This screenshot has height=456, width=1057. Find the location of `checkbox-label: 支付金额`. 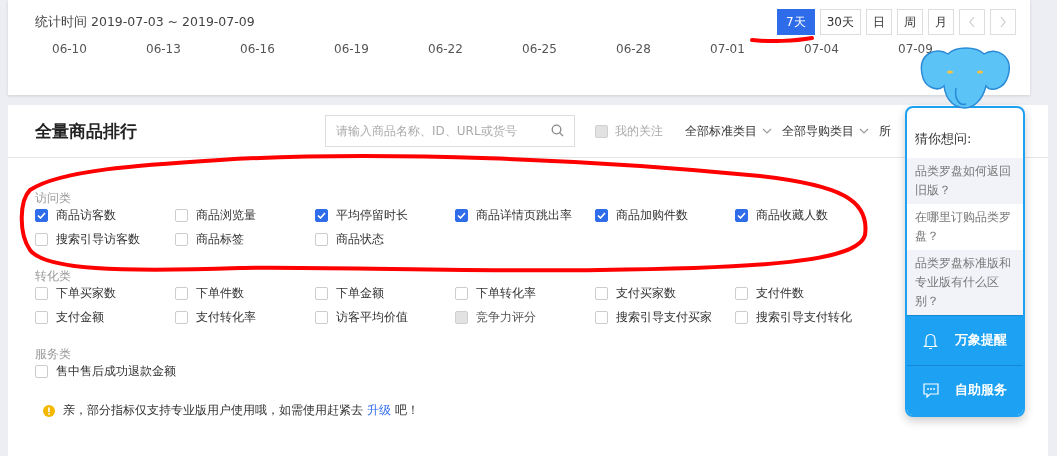

checkbox-label: 支付金额 is located at coordinates (80, 317).